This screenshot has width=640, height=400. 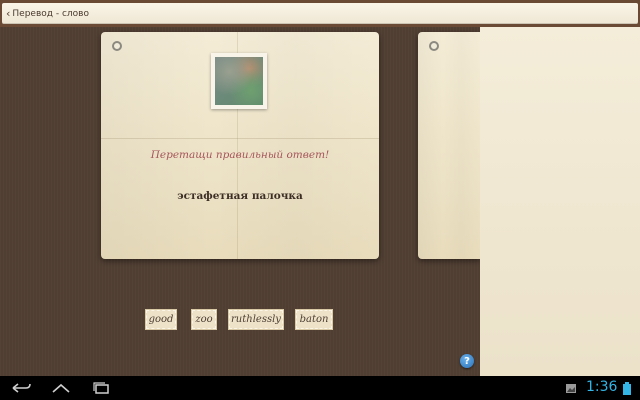 What do you see at coordinates (240, 138) in the screenshot?
I see `card-fold-horizontal` at bounding box center [240, 138].